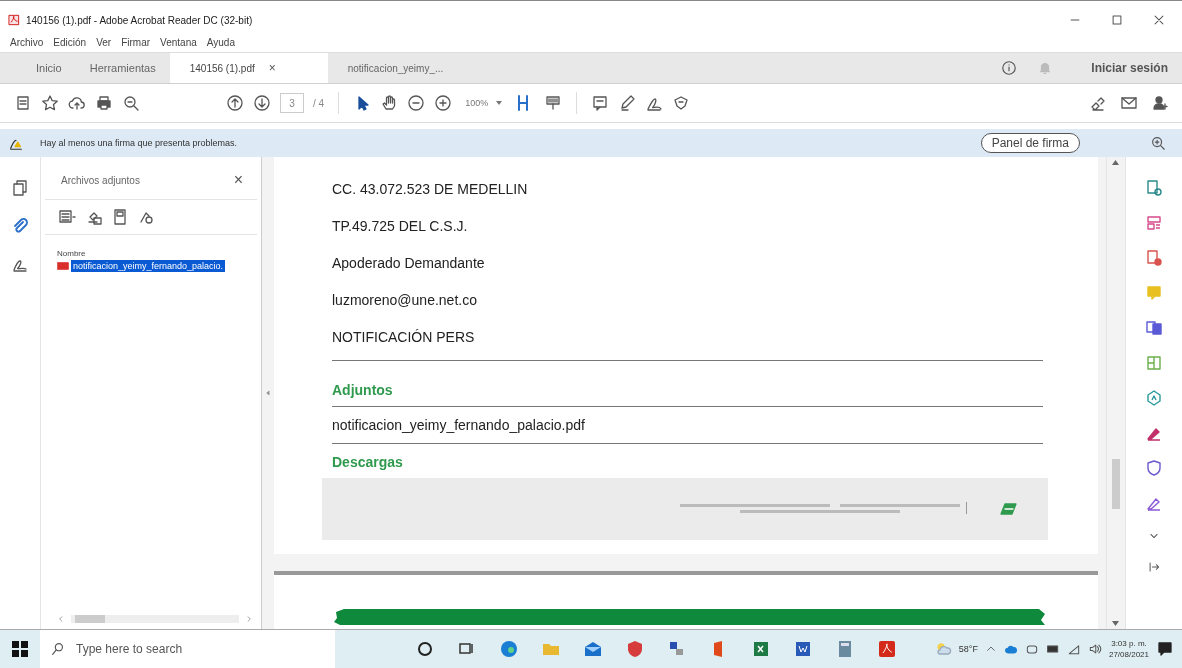 This screenshot has width=1182, height=668. What do you see at coordinates (425, 649) in the screenshot?
I see `cortana-icon` at bounding box center [425, 649].